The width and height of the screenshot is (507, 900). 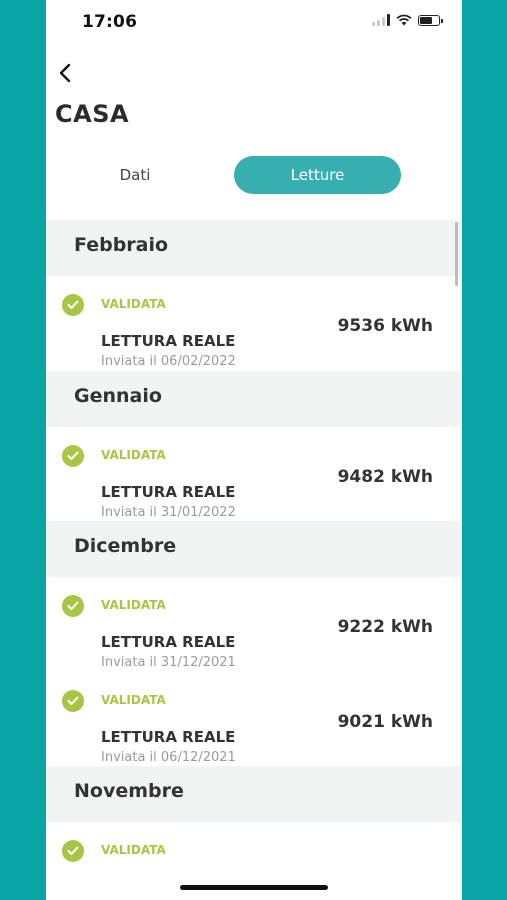 What do you see at coordinates (404, 20) in the screenshot?
I see `wifi-icon` at bounding box center [404, 20].